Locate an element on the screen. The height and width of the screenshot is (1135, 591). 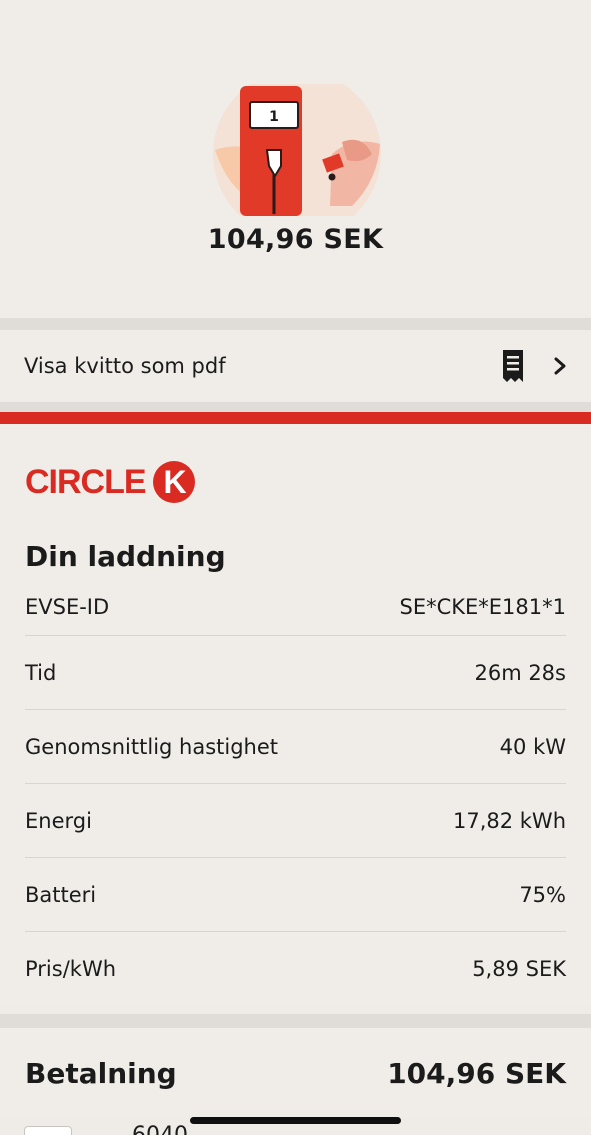
detail-row-price-per-kwh: Pris/kWh 5,89 SEK is located at coordinates (295, 969).